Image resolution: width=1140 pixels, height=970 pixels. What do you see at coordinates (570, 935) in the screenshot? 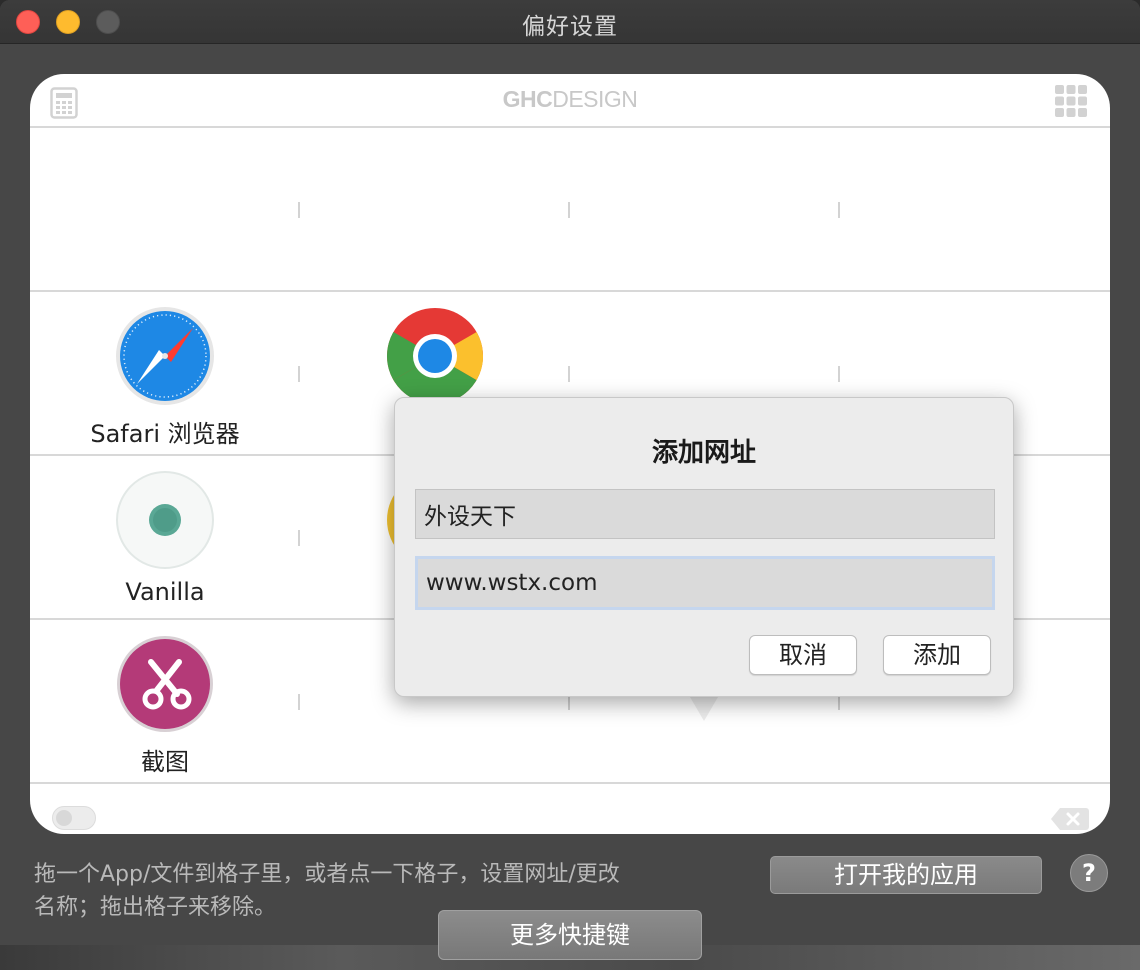
I see `more-shortcuts-button: 更多快捷键` at bounding box center [570, 935].